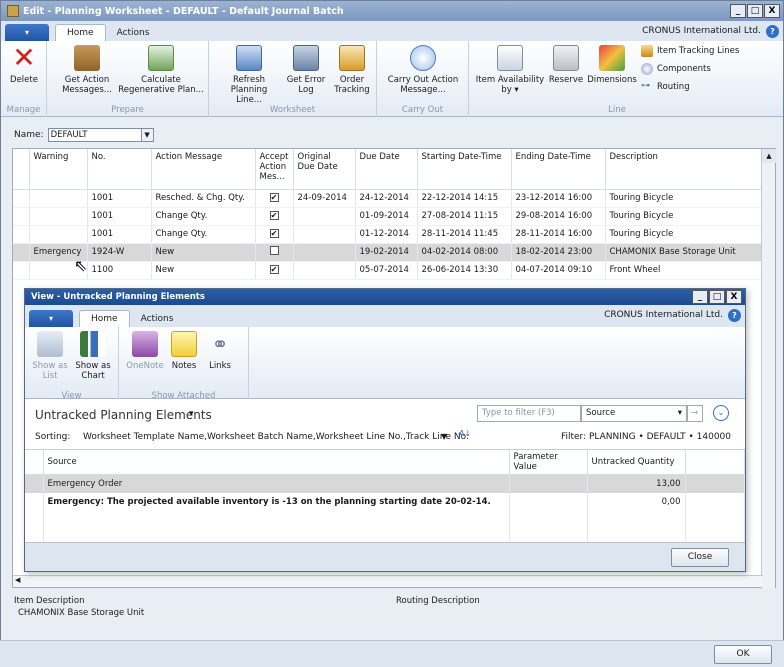 The height and width of the screenshot is (667, 784). Describe the element at coordinates (385, 483) in the screenshot. I see `table-row-selected: Emergency Order 13,00` at that location.